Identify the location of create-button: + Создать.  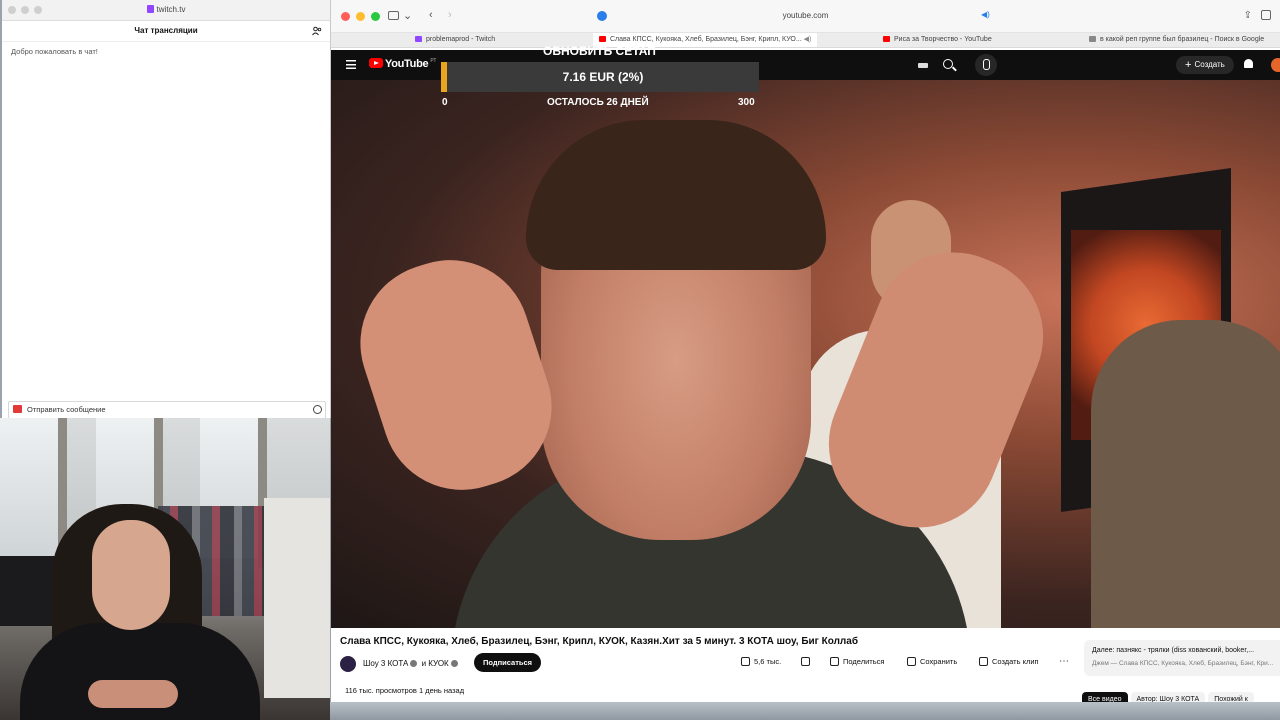
(1205, 65).